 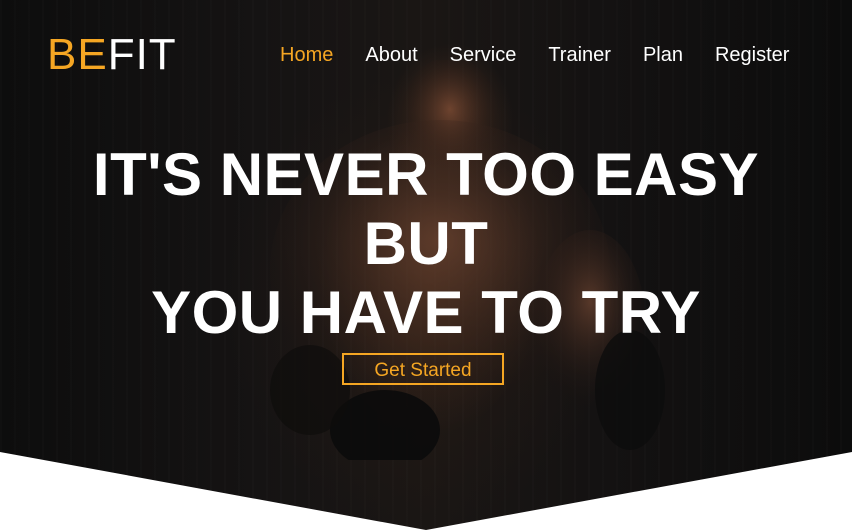 I want to click on brand-logo: BEFIT, so click(x=112, y=55).